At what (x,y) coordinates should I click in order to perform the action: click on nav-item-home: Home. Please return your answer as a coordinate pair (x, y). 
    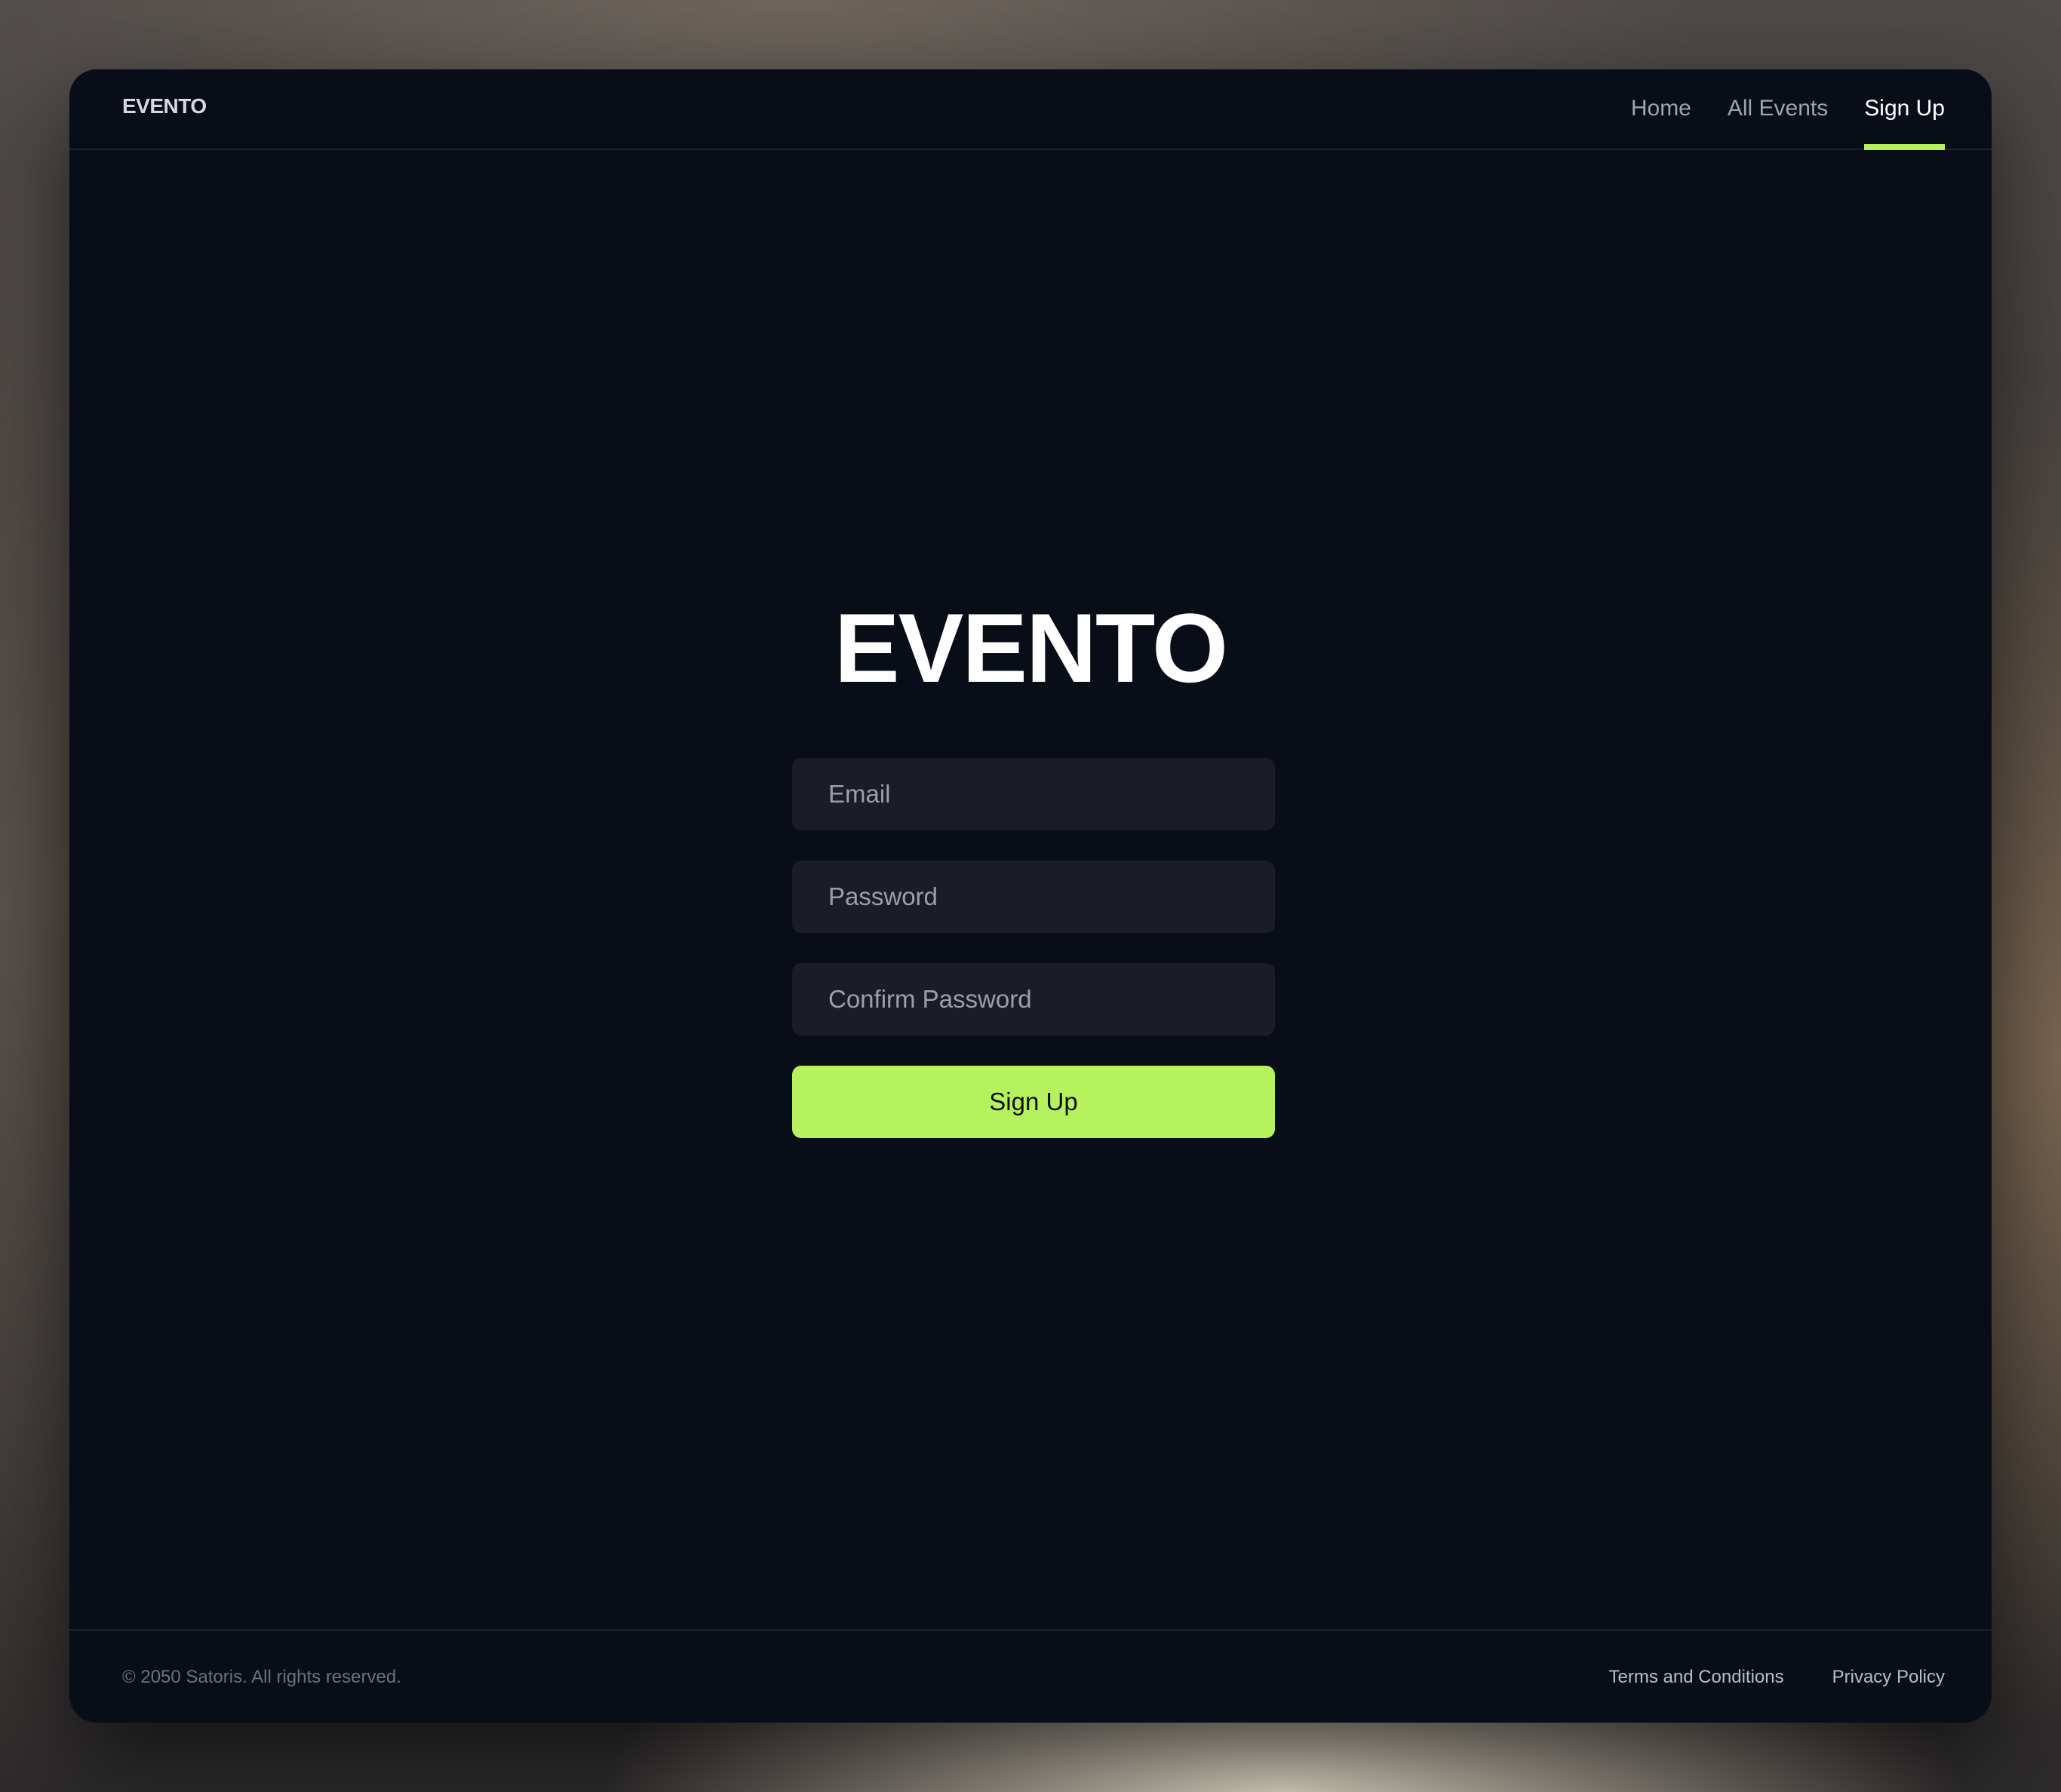
    Looking at the image, I should click on (1661, 109).